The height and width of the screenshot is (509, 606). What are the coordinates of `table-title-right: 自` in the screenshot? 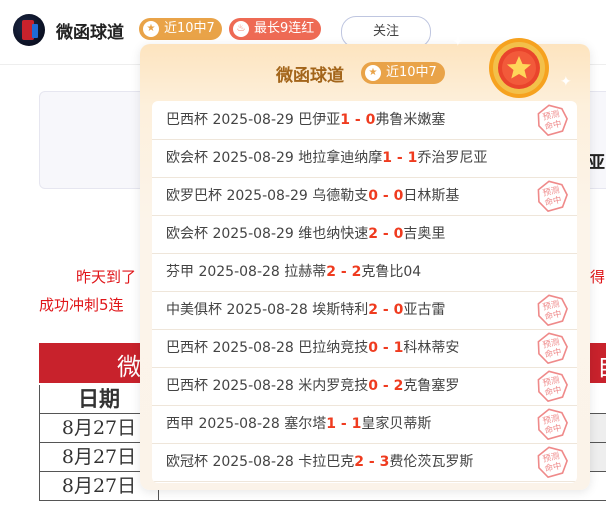 It's located at (601, 364).